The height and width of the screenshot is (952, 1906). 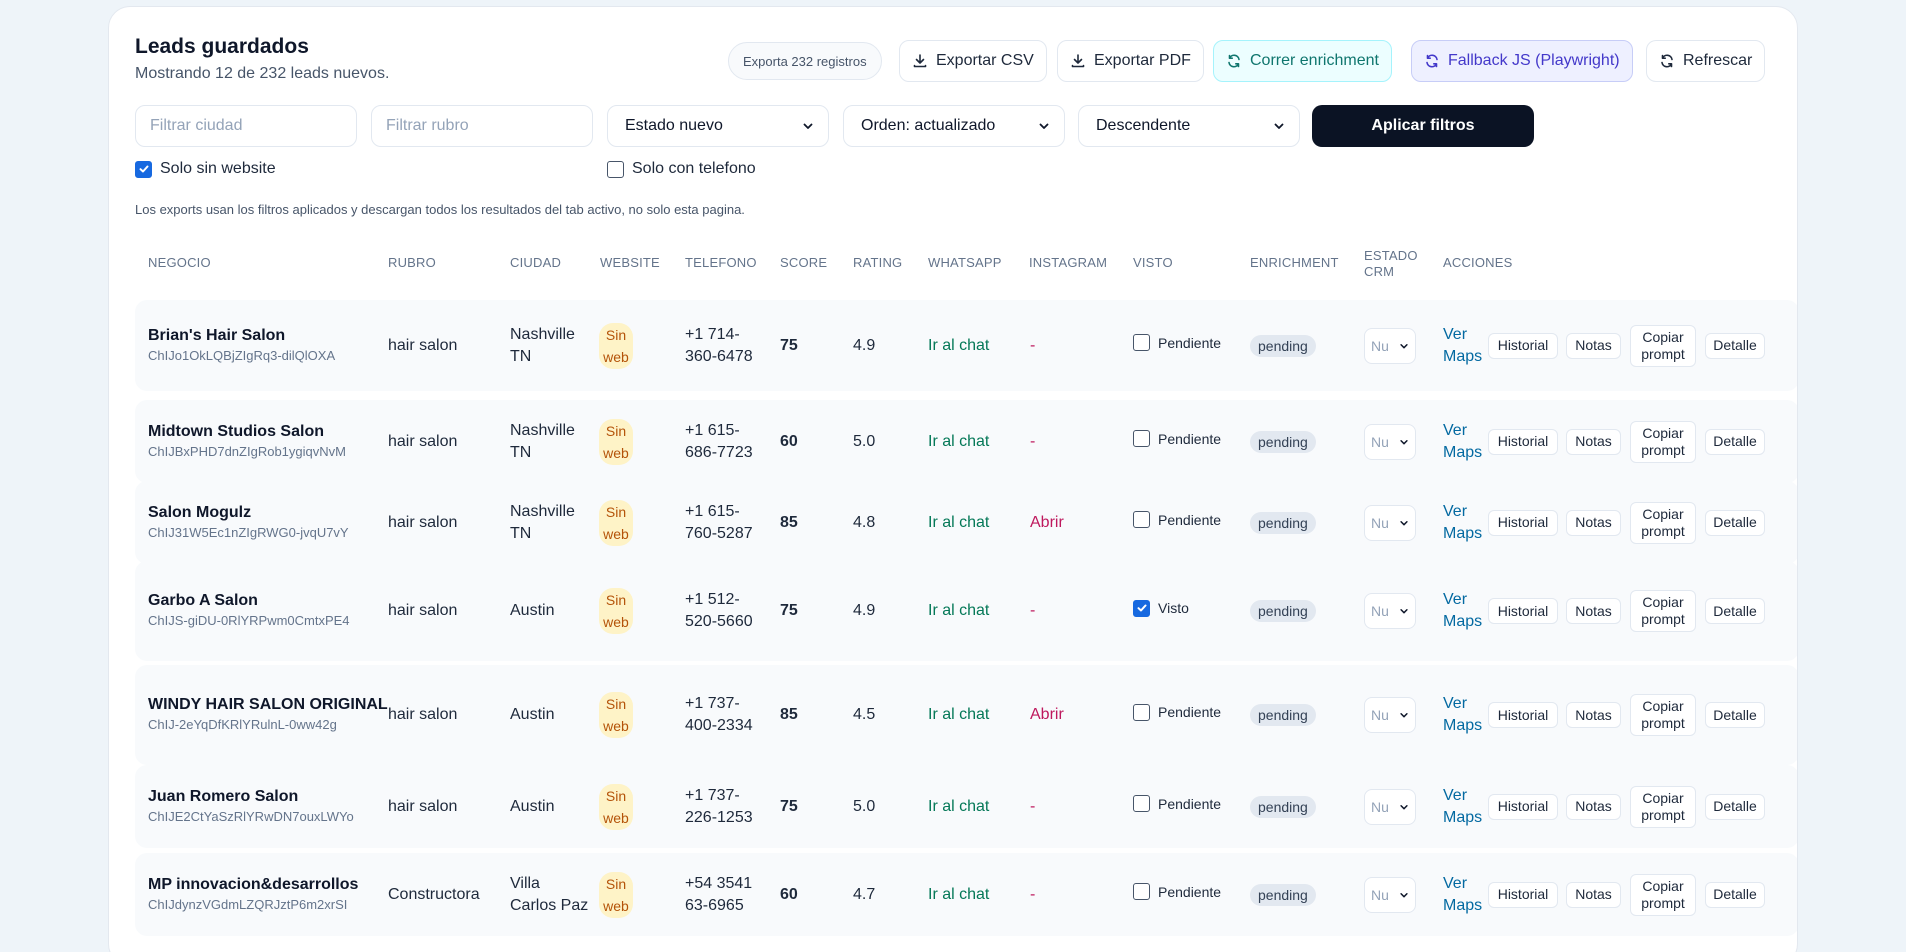 I want to click on seen-label: Pendiente, so click(x=1190, y=519).